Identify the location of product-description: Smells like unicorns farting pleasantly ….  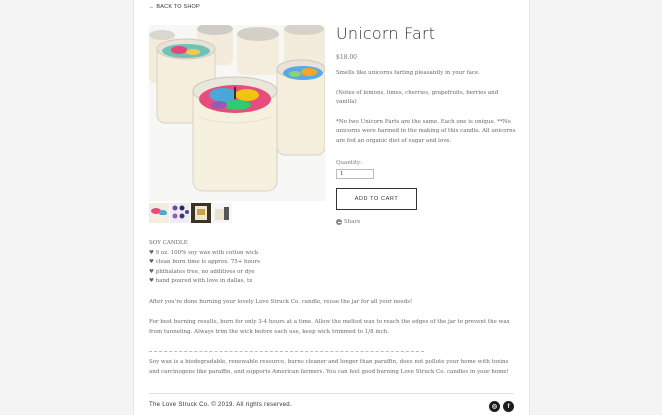
(426, 112).